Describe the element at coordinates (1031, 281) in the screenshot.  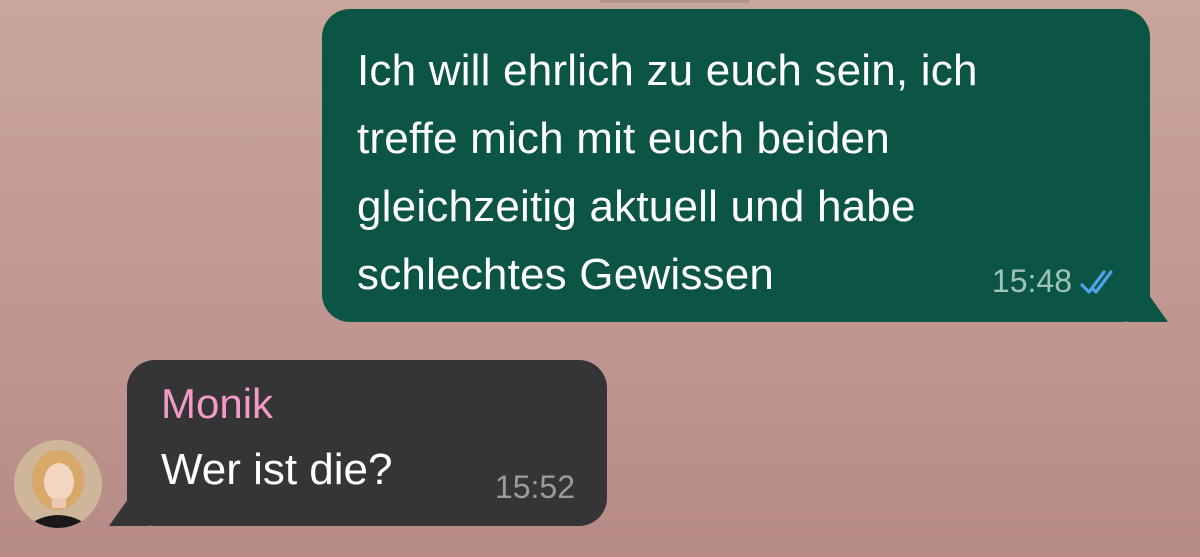
I see `message-time: 15:48` at that location.